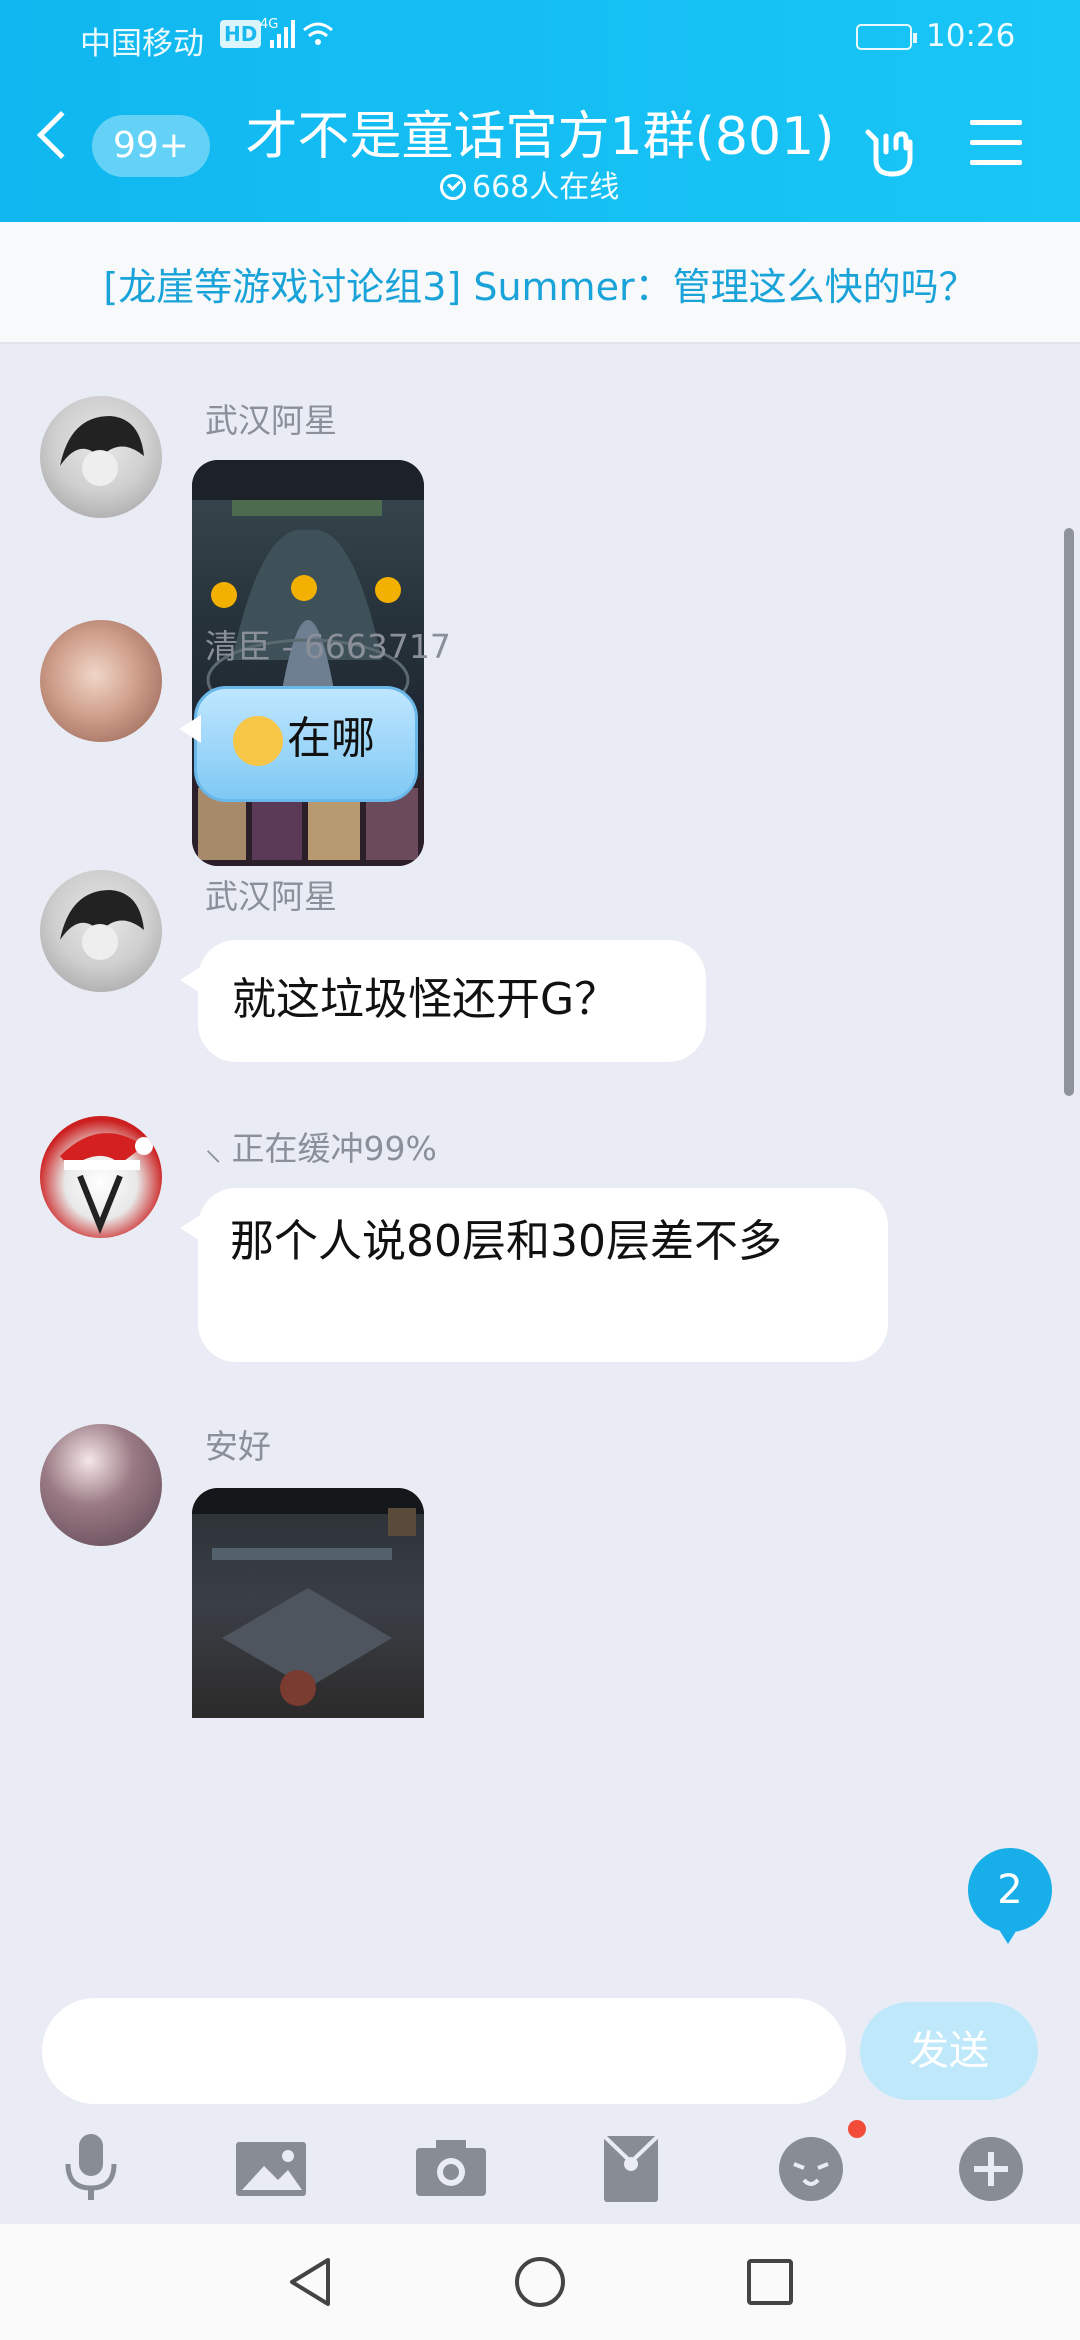 This screenshot has width=1080, height=2340. I want to click on message-input, so click(444, 2051).